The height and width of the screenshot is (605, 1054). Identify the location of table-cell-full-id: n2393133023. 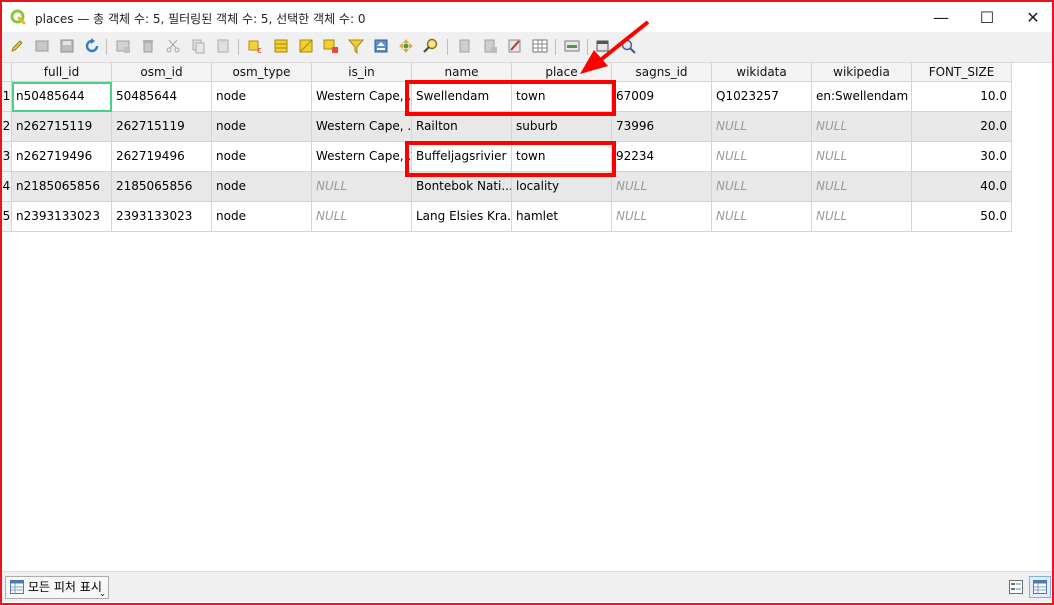
(62, 217).